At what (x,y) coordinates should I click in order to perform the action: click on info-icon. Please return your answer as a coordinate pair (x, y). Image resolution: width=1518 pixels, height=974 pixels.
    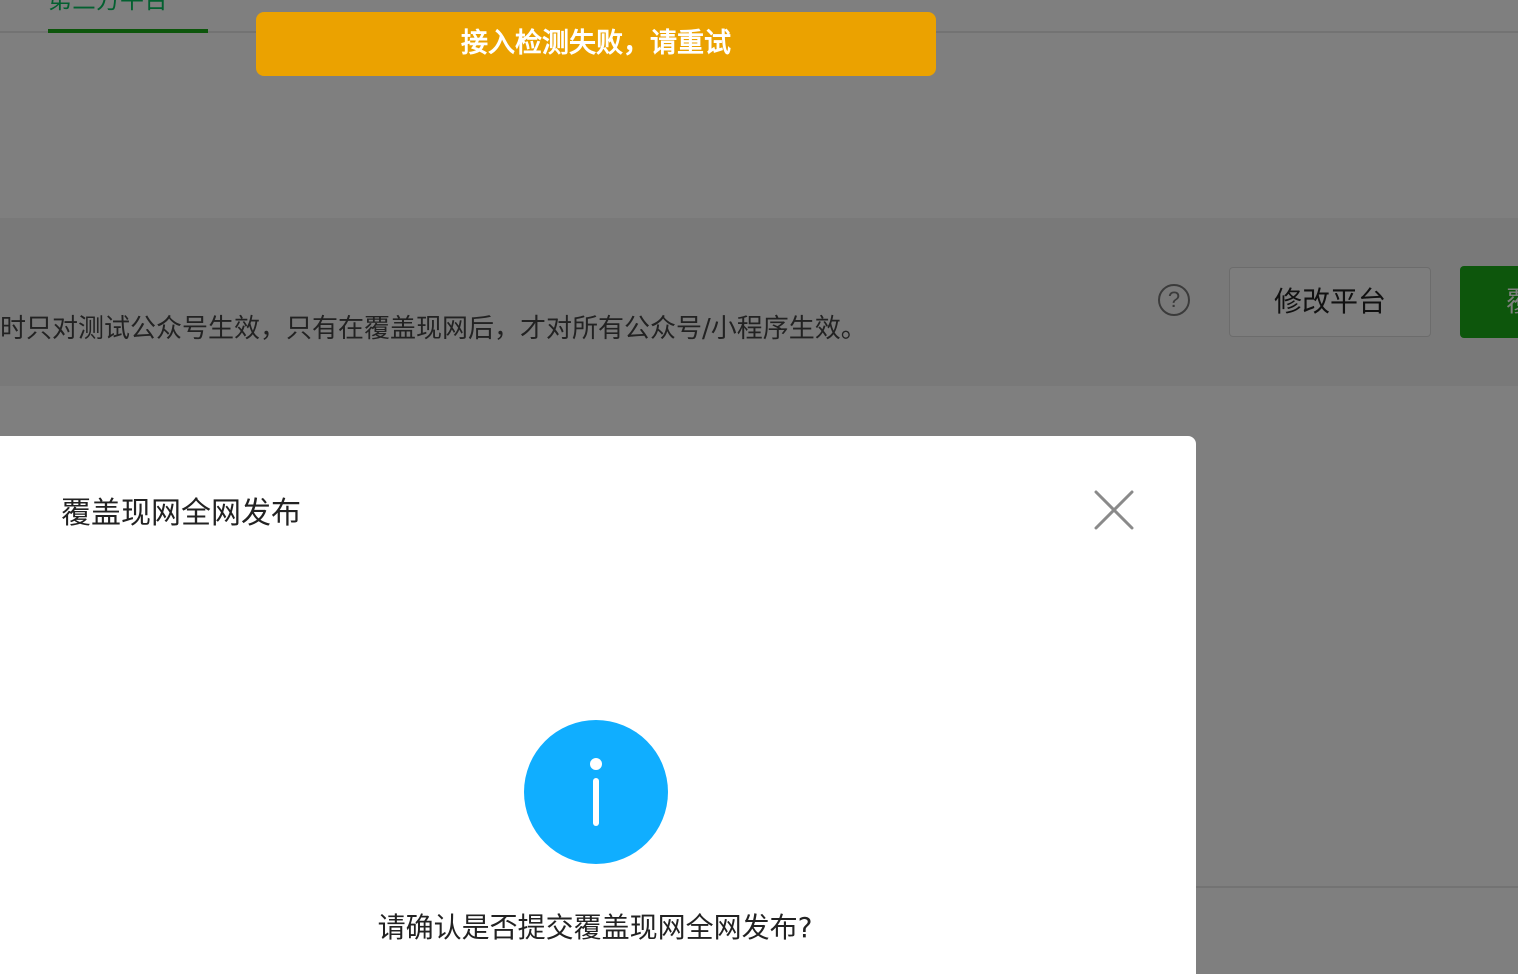
    Looking at the image, I should click on (596, 792).